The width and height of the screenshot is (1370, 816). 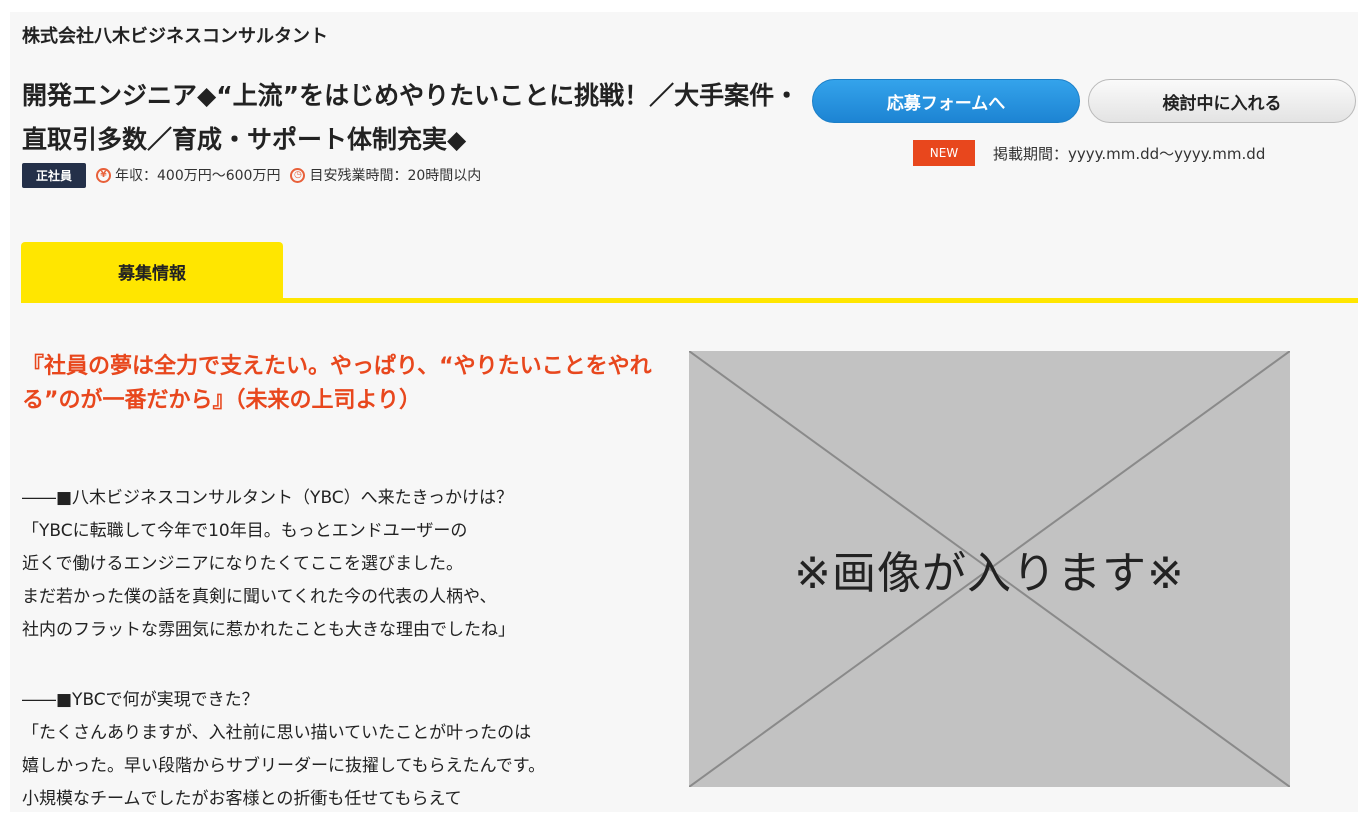 I want to click on paragraph-line: 「YBCに転職して今年で10年目。もっとエンドユーザーの, so click(x=245, y=531).